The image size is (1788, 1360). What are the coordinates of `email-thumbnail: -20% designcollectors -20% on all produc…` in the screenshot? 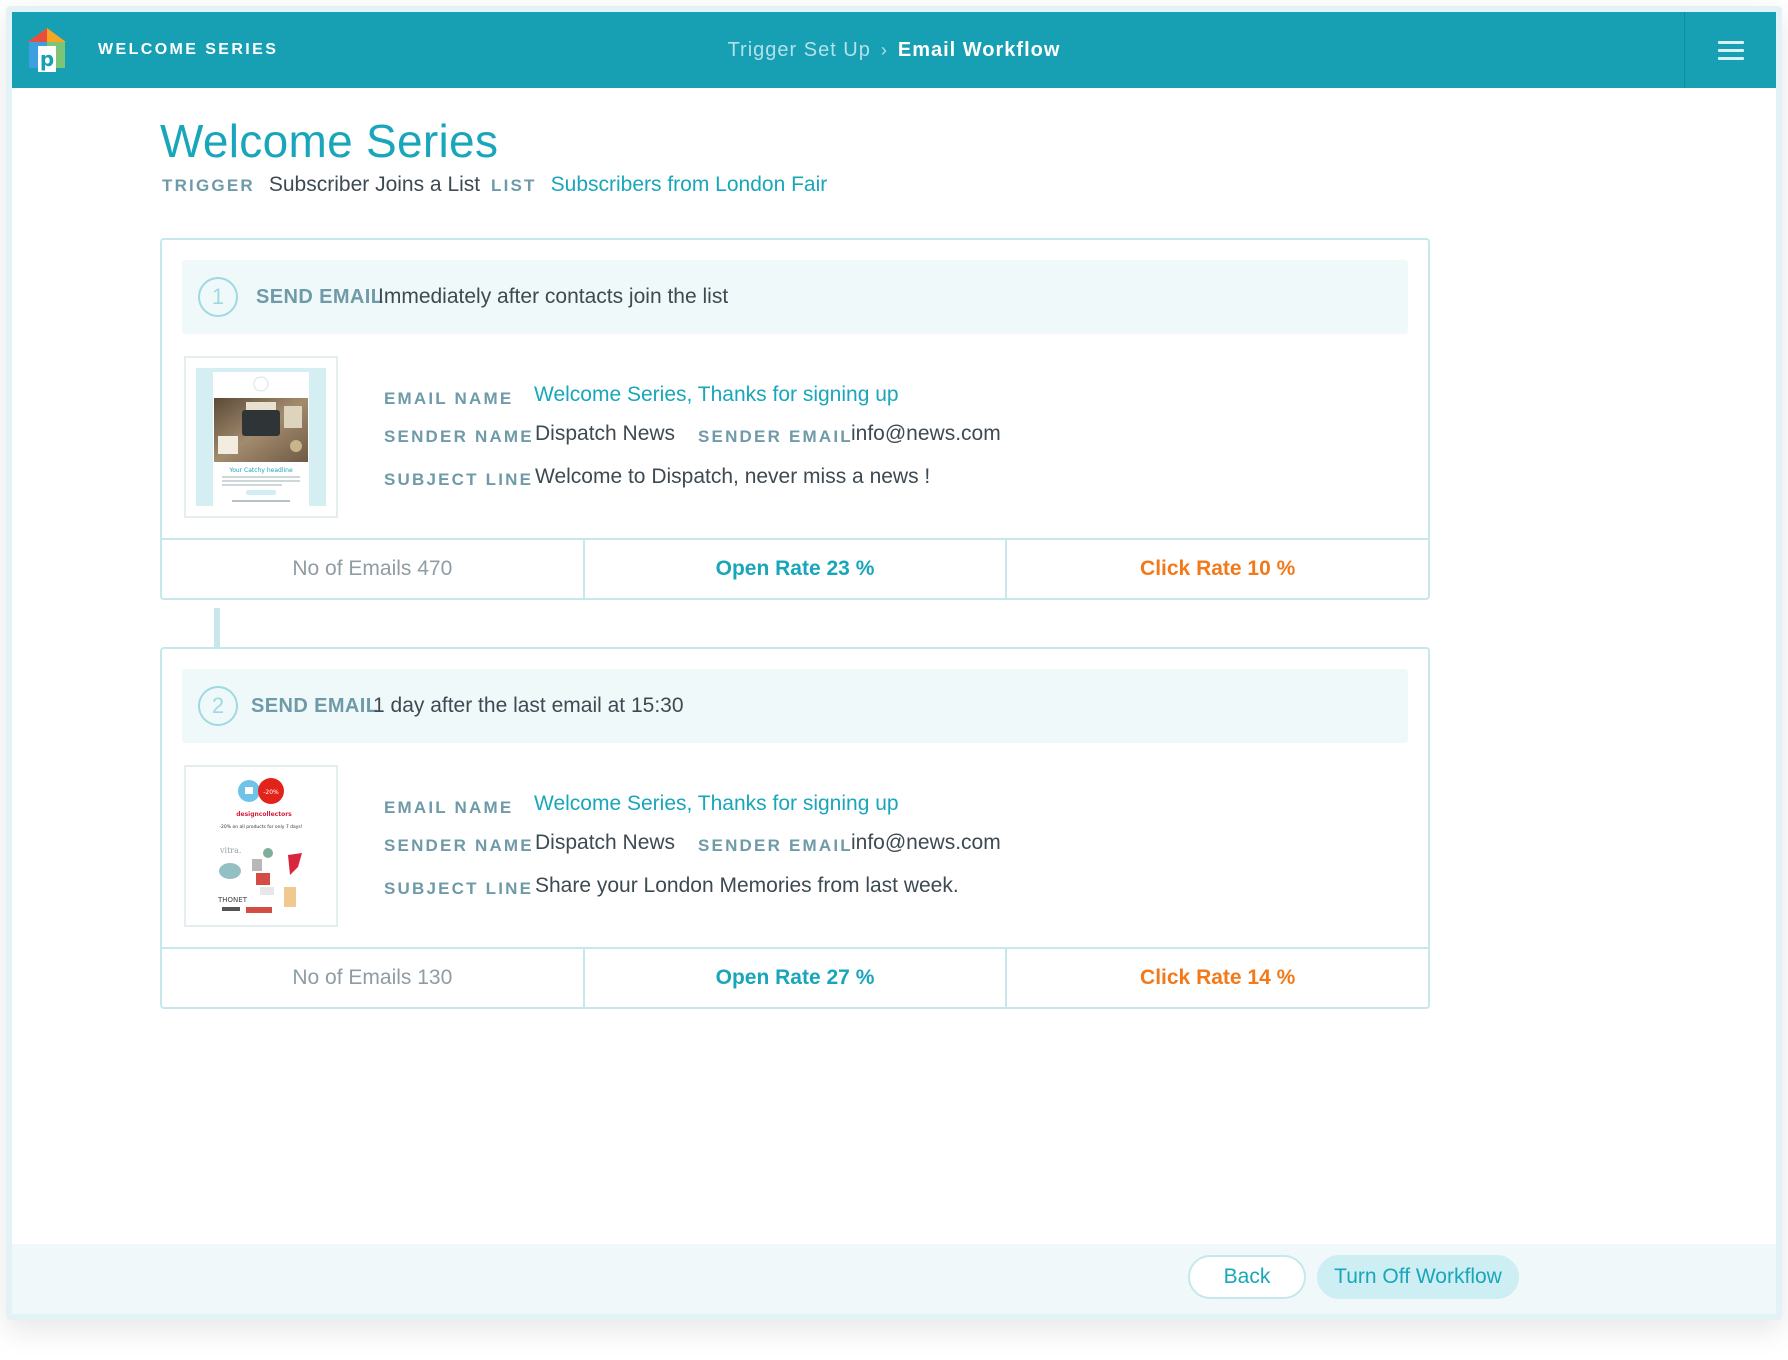 It's located at (261, 846).